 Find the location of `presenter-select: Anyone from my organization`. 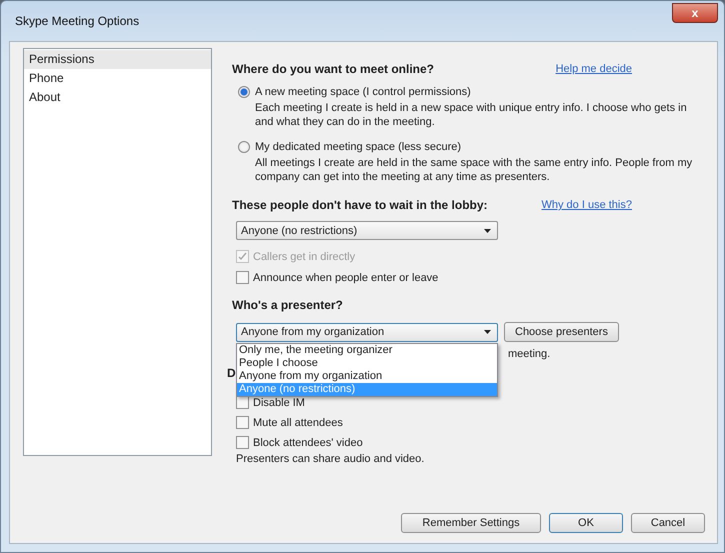

presenter-select: Anyone from my organization is located at coordinates (367, 332).